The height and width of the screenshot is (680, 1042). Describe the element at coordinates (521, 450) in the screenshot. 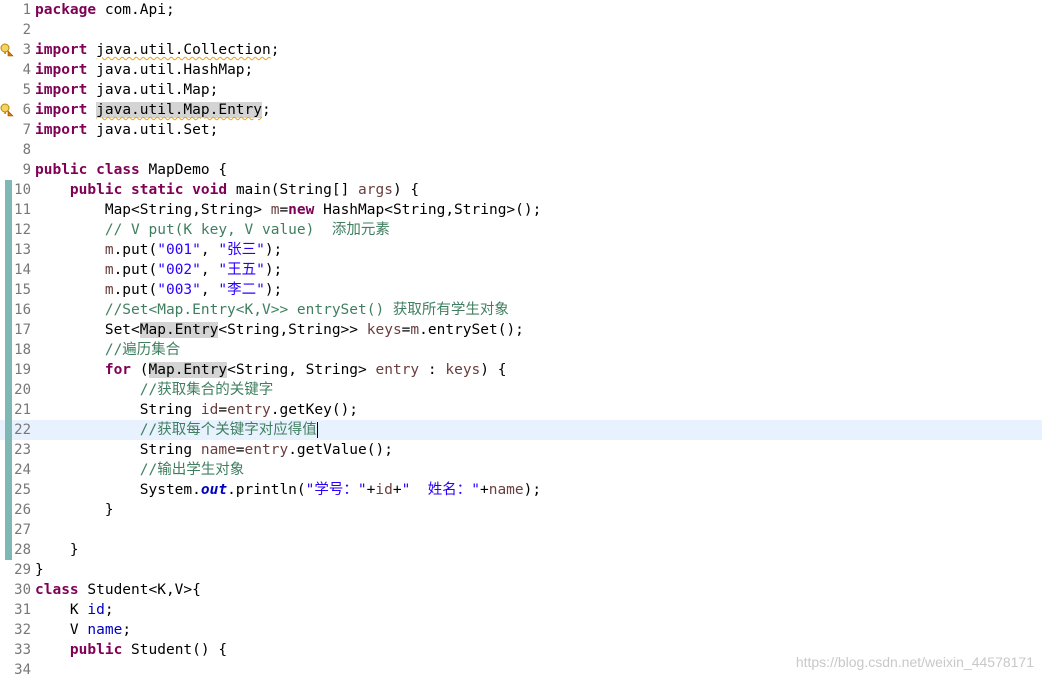

I see `code-line: 23 String name=entry.getValue();` at that location.